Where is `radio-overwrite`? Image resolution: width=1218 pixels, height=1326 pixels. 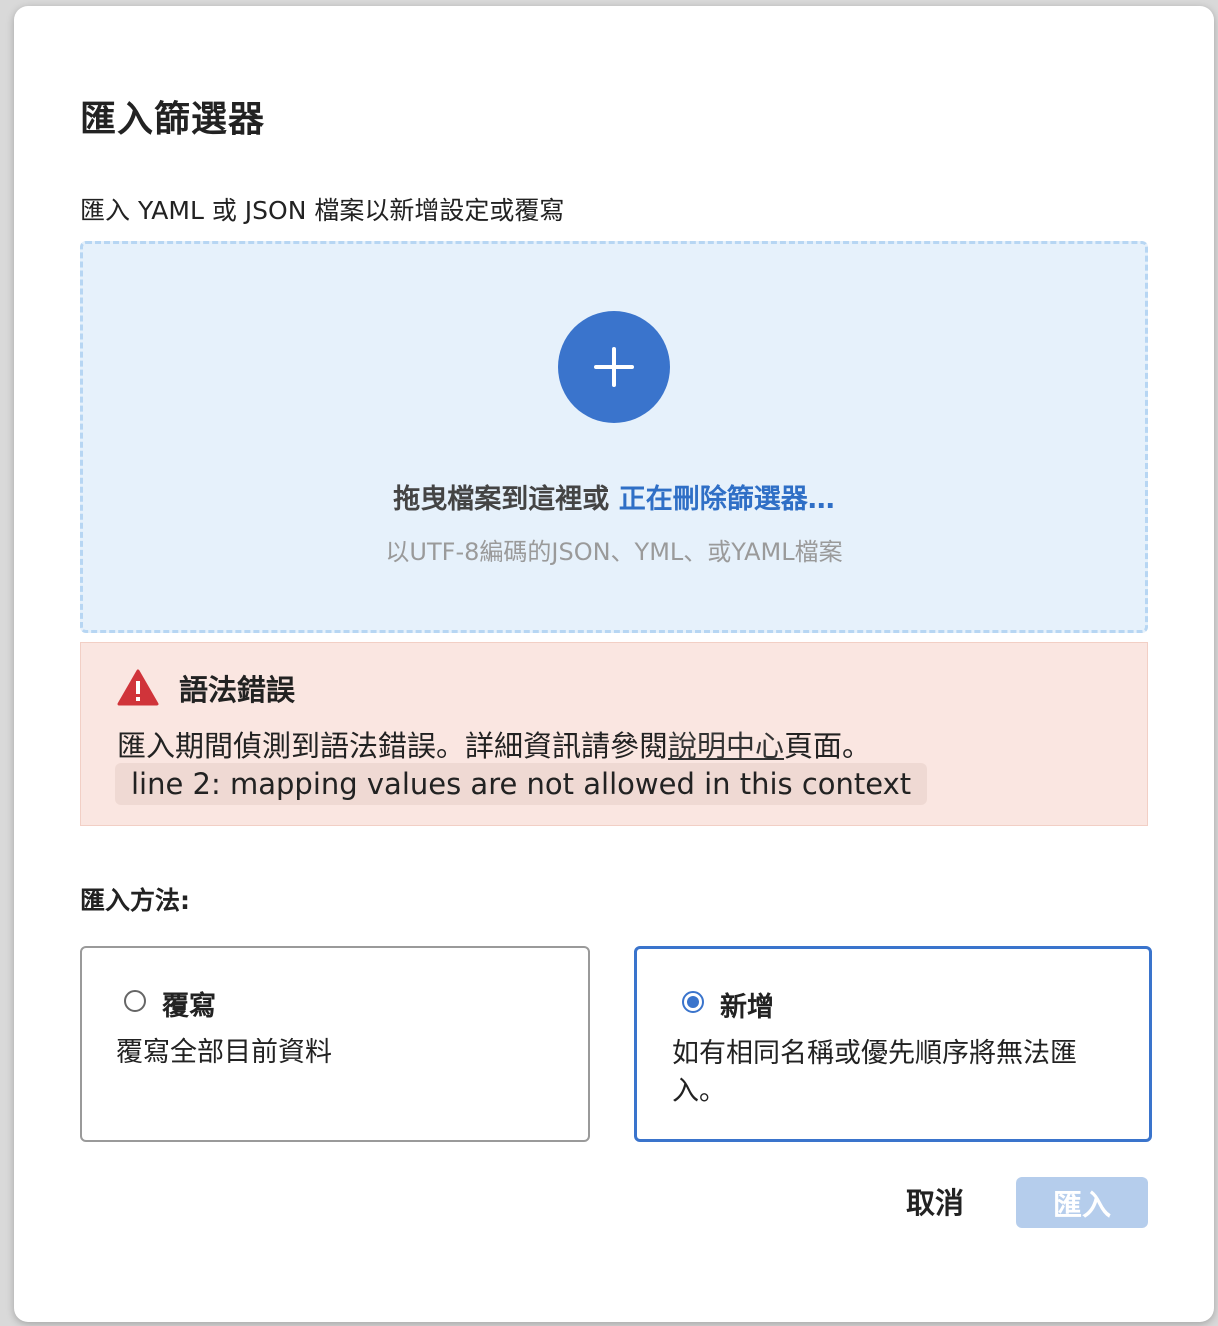
radio-overwrite is located at coordinates (135, 1001).